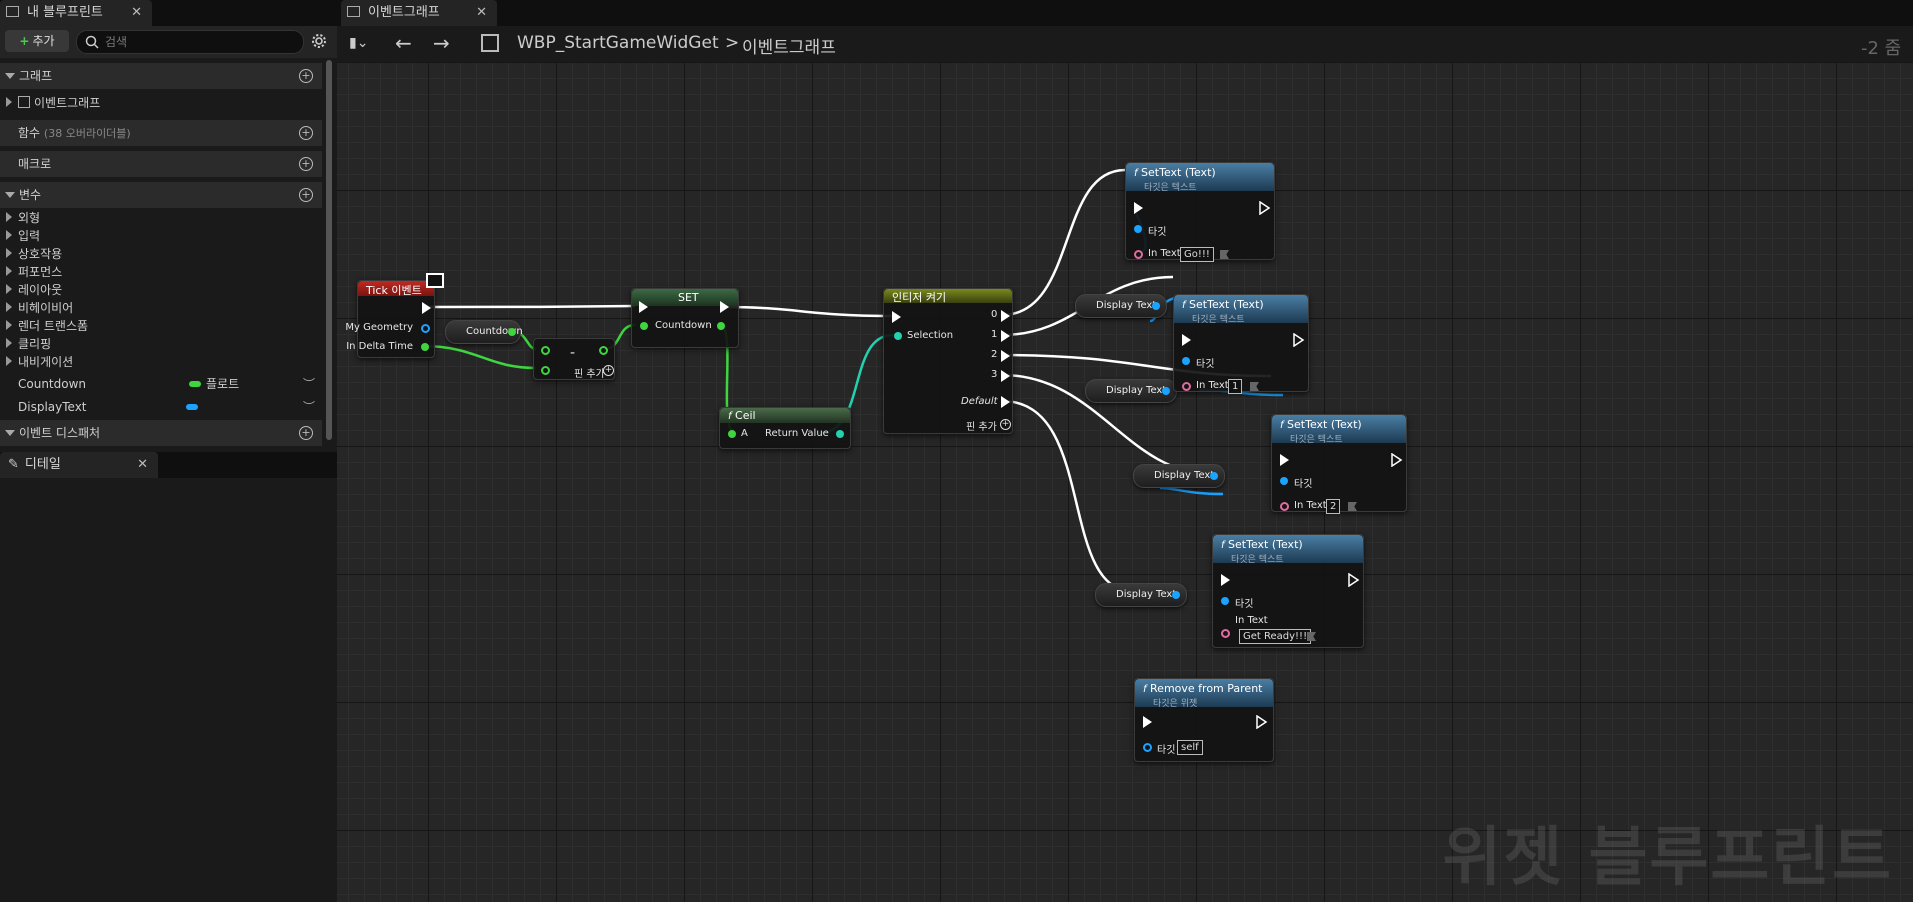  What do you see at coordinates (161, 326) in the screenshot?
I see `variable-category-6: 렌더 트랜스폼` at bounding box center [161, 326].